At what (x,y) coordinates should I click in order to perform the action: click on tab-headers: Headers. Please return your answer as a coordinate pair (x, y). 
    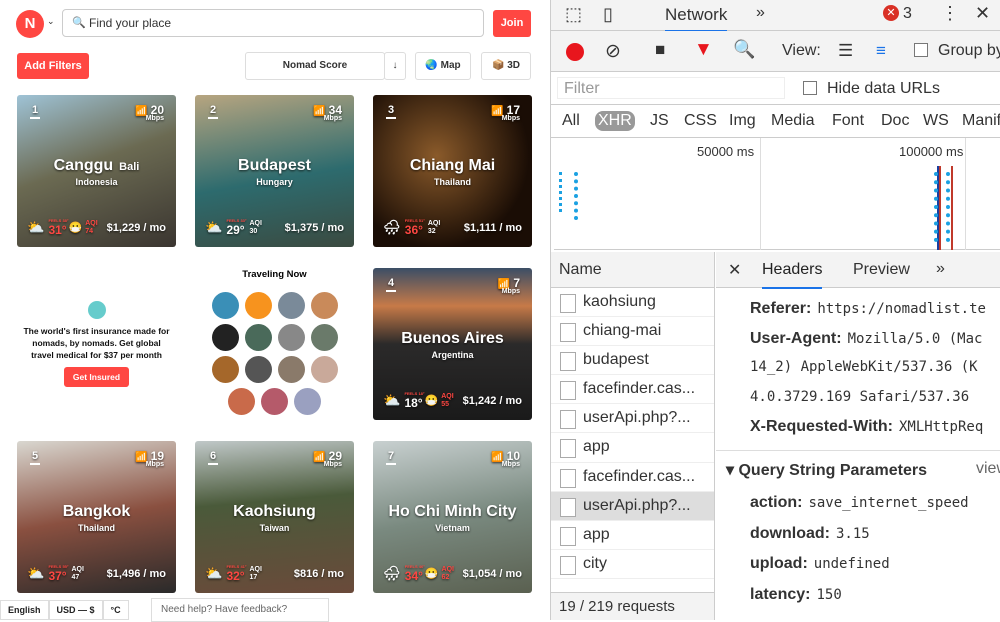
    Looking at the image, I should click on (792, 275).